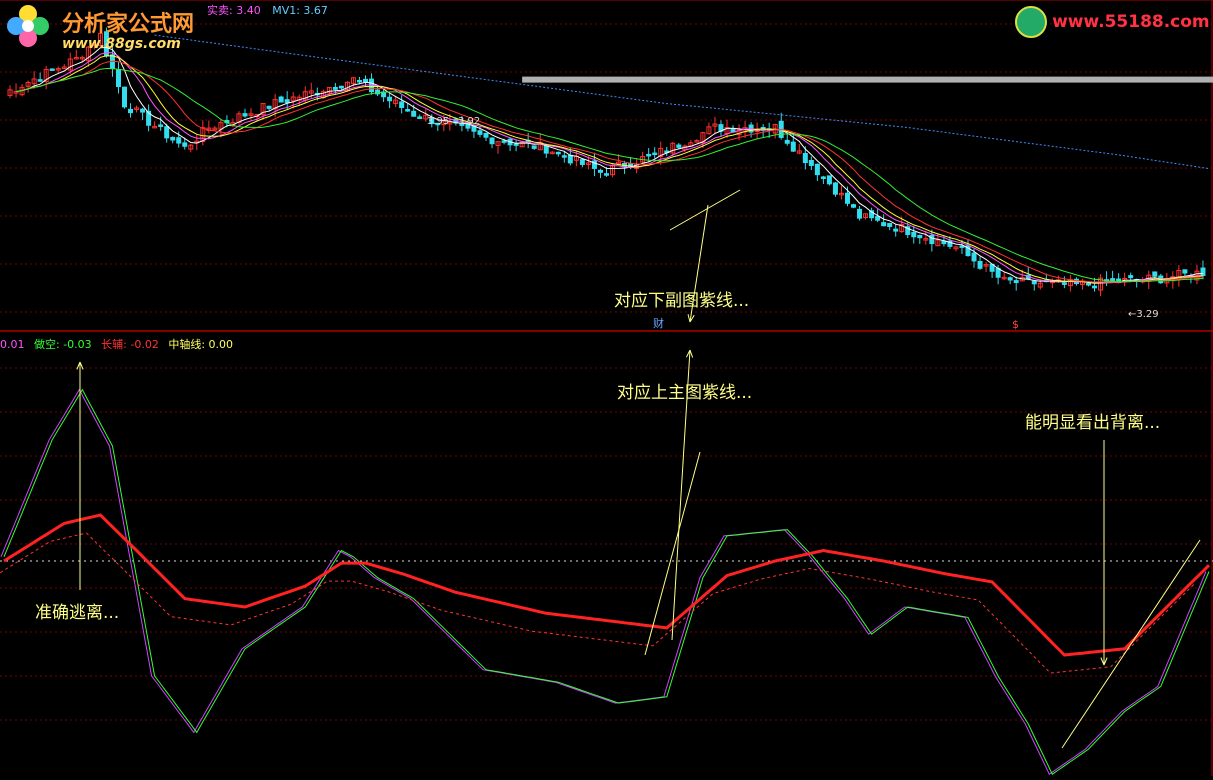  What do you see at coordinates (121, 44) in the screenshot?
I see `logo-url: www.88gs.com` at bounding box center [121, 44].